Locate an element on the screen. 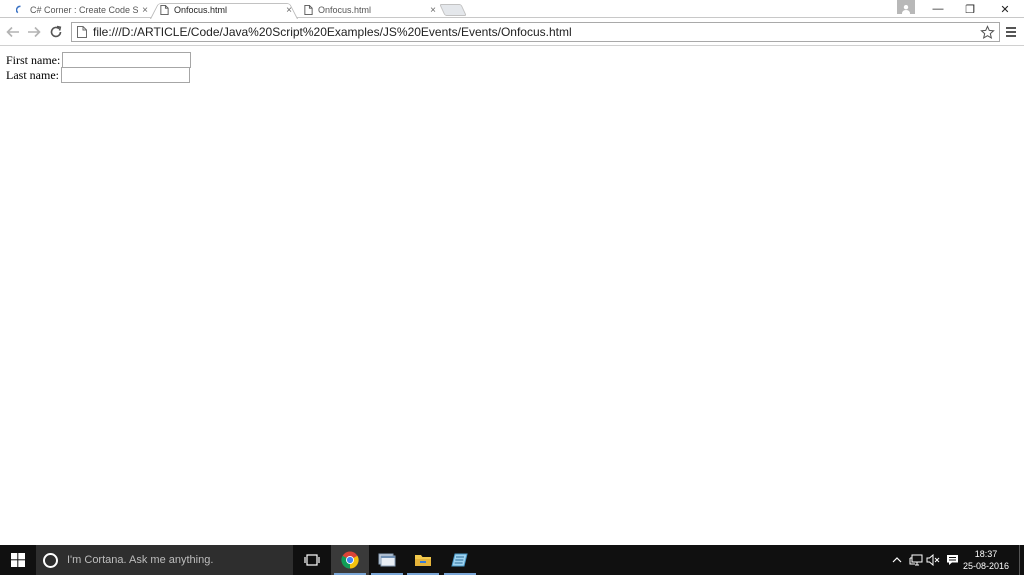 The image size is (1024, 575). tab-csharp-corner: C# Corner : Create Code S × is located at coordinates (80, 10).